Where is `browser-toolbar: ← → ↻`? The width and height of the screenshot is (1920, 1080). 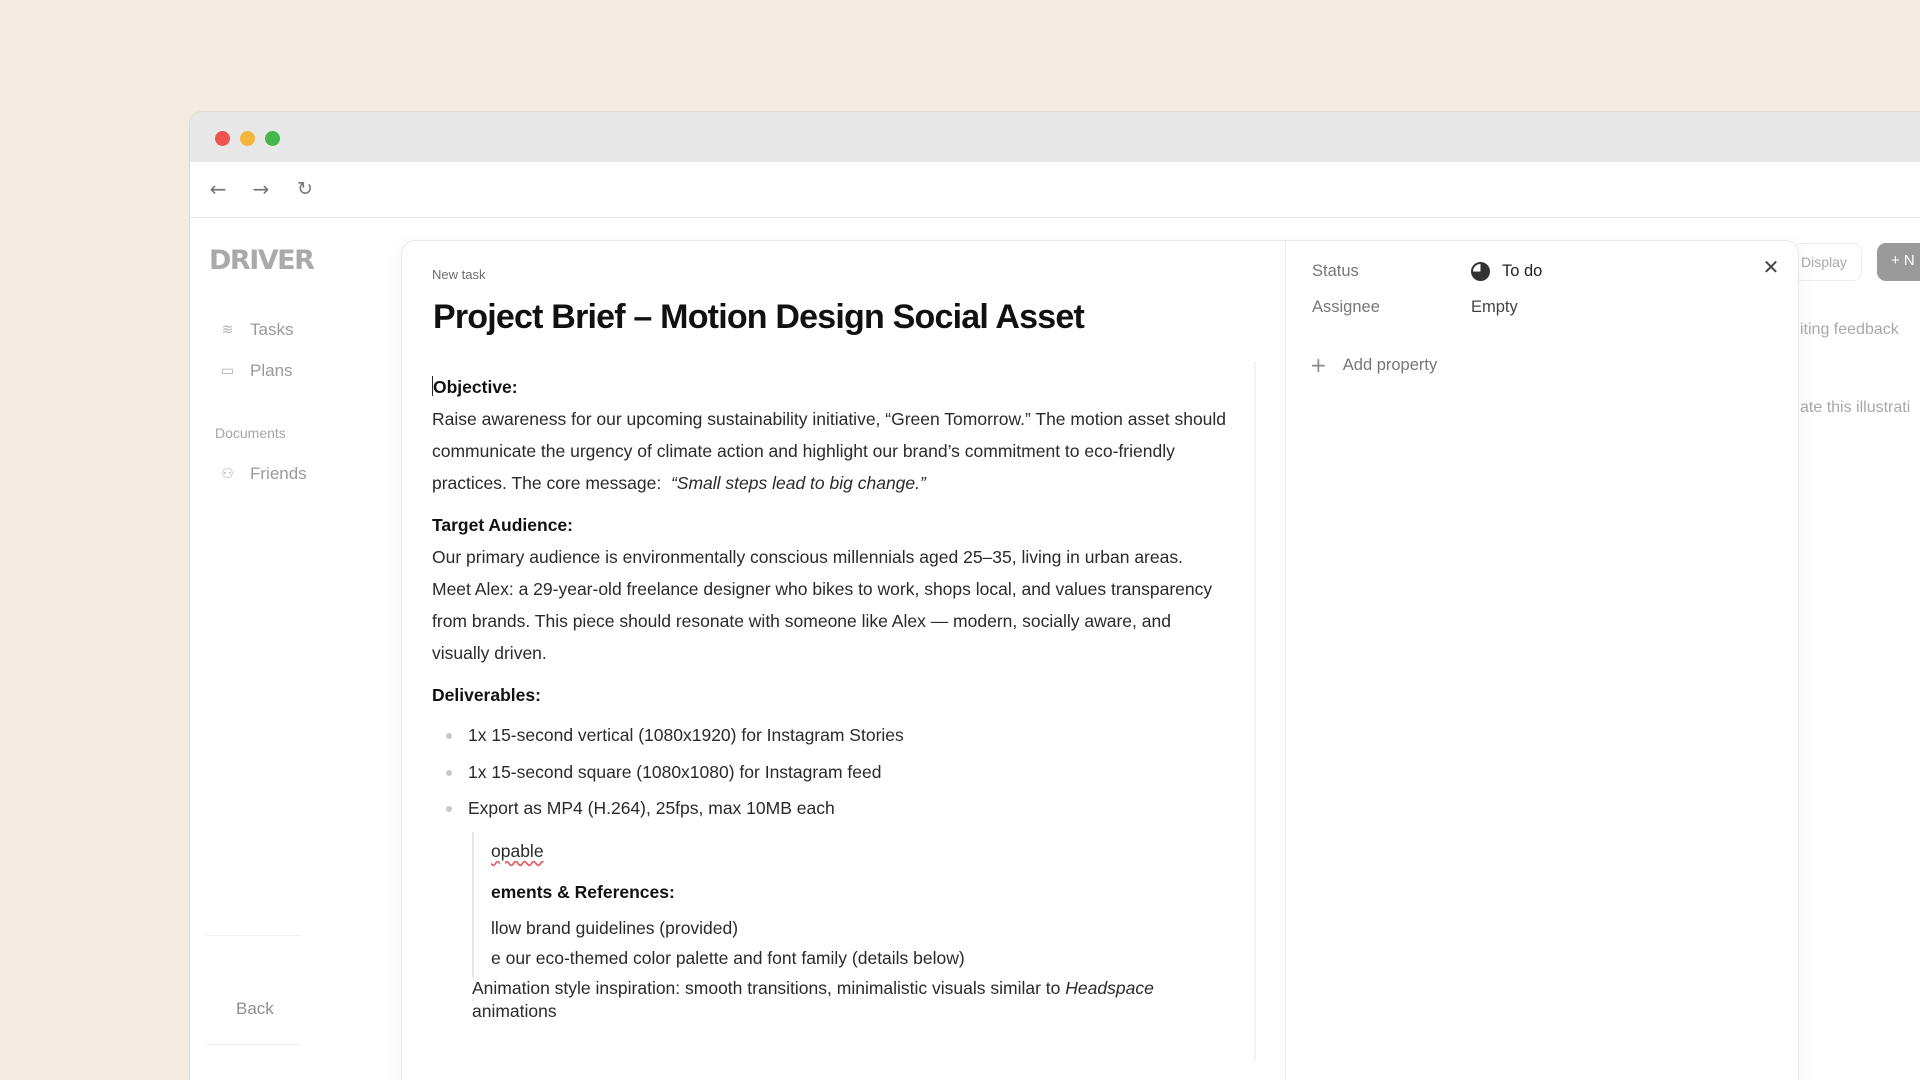
browser-toolbar: ← → ↻ is located at coordinates (1055, 190).